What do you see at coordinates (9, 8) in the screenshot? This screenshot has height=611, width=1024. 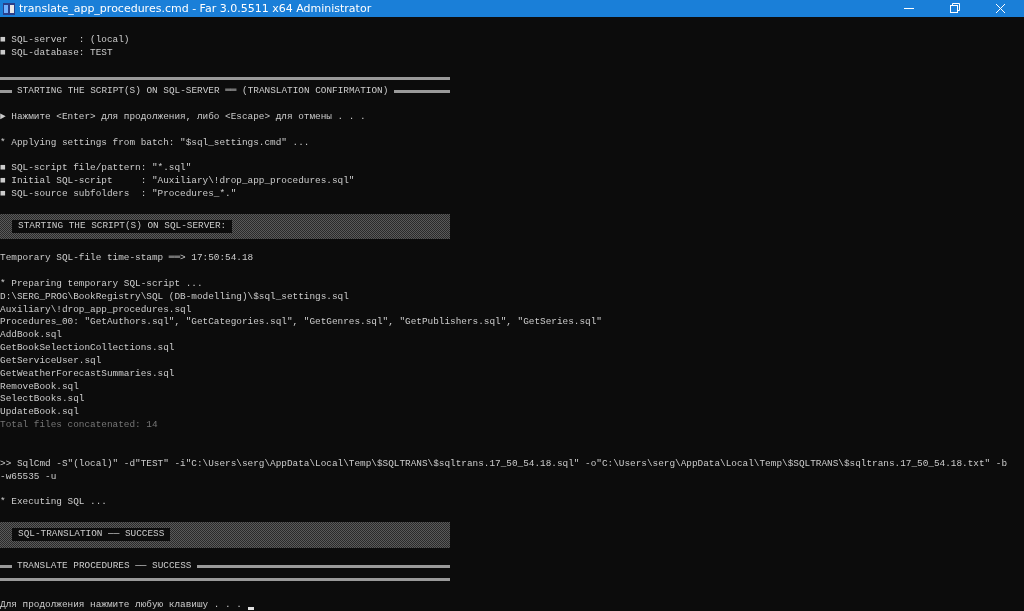 I see `console-app-icon` at bounding box center [9, 8].